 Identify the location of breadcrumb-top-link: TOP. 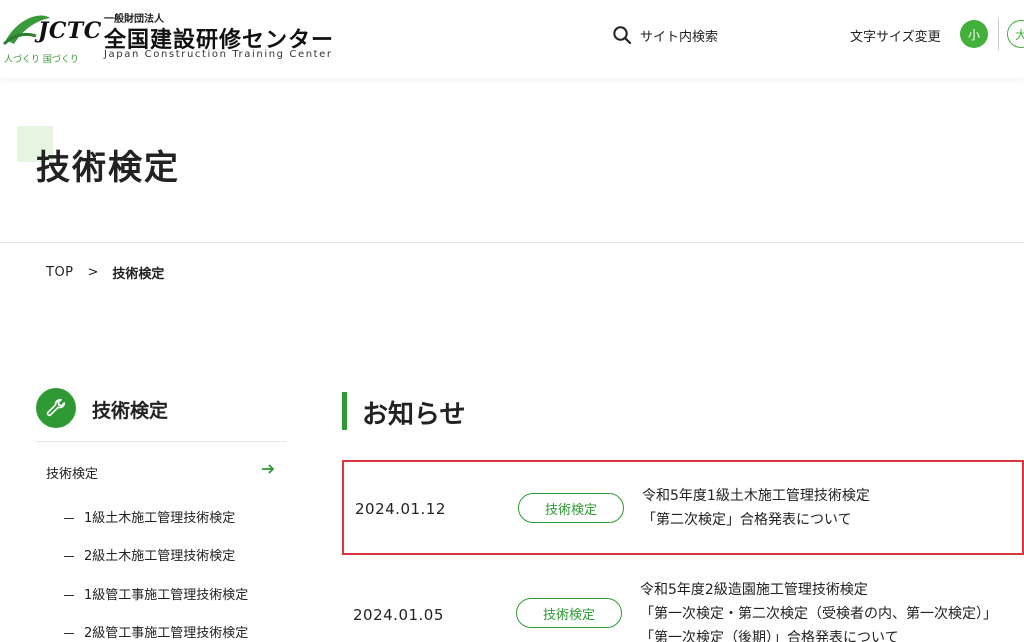
(60, 272).